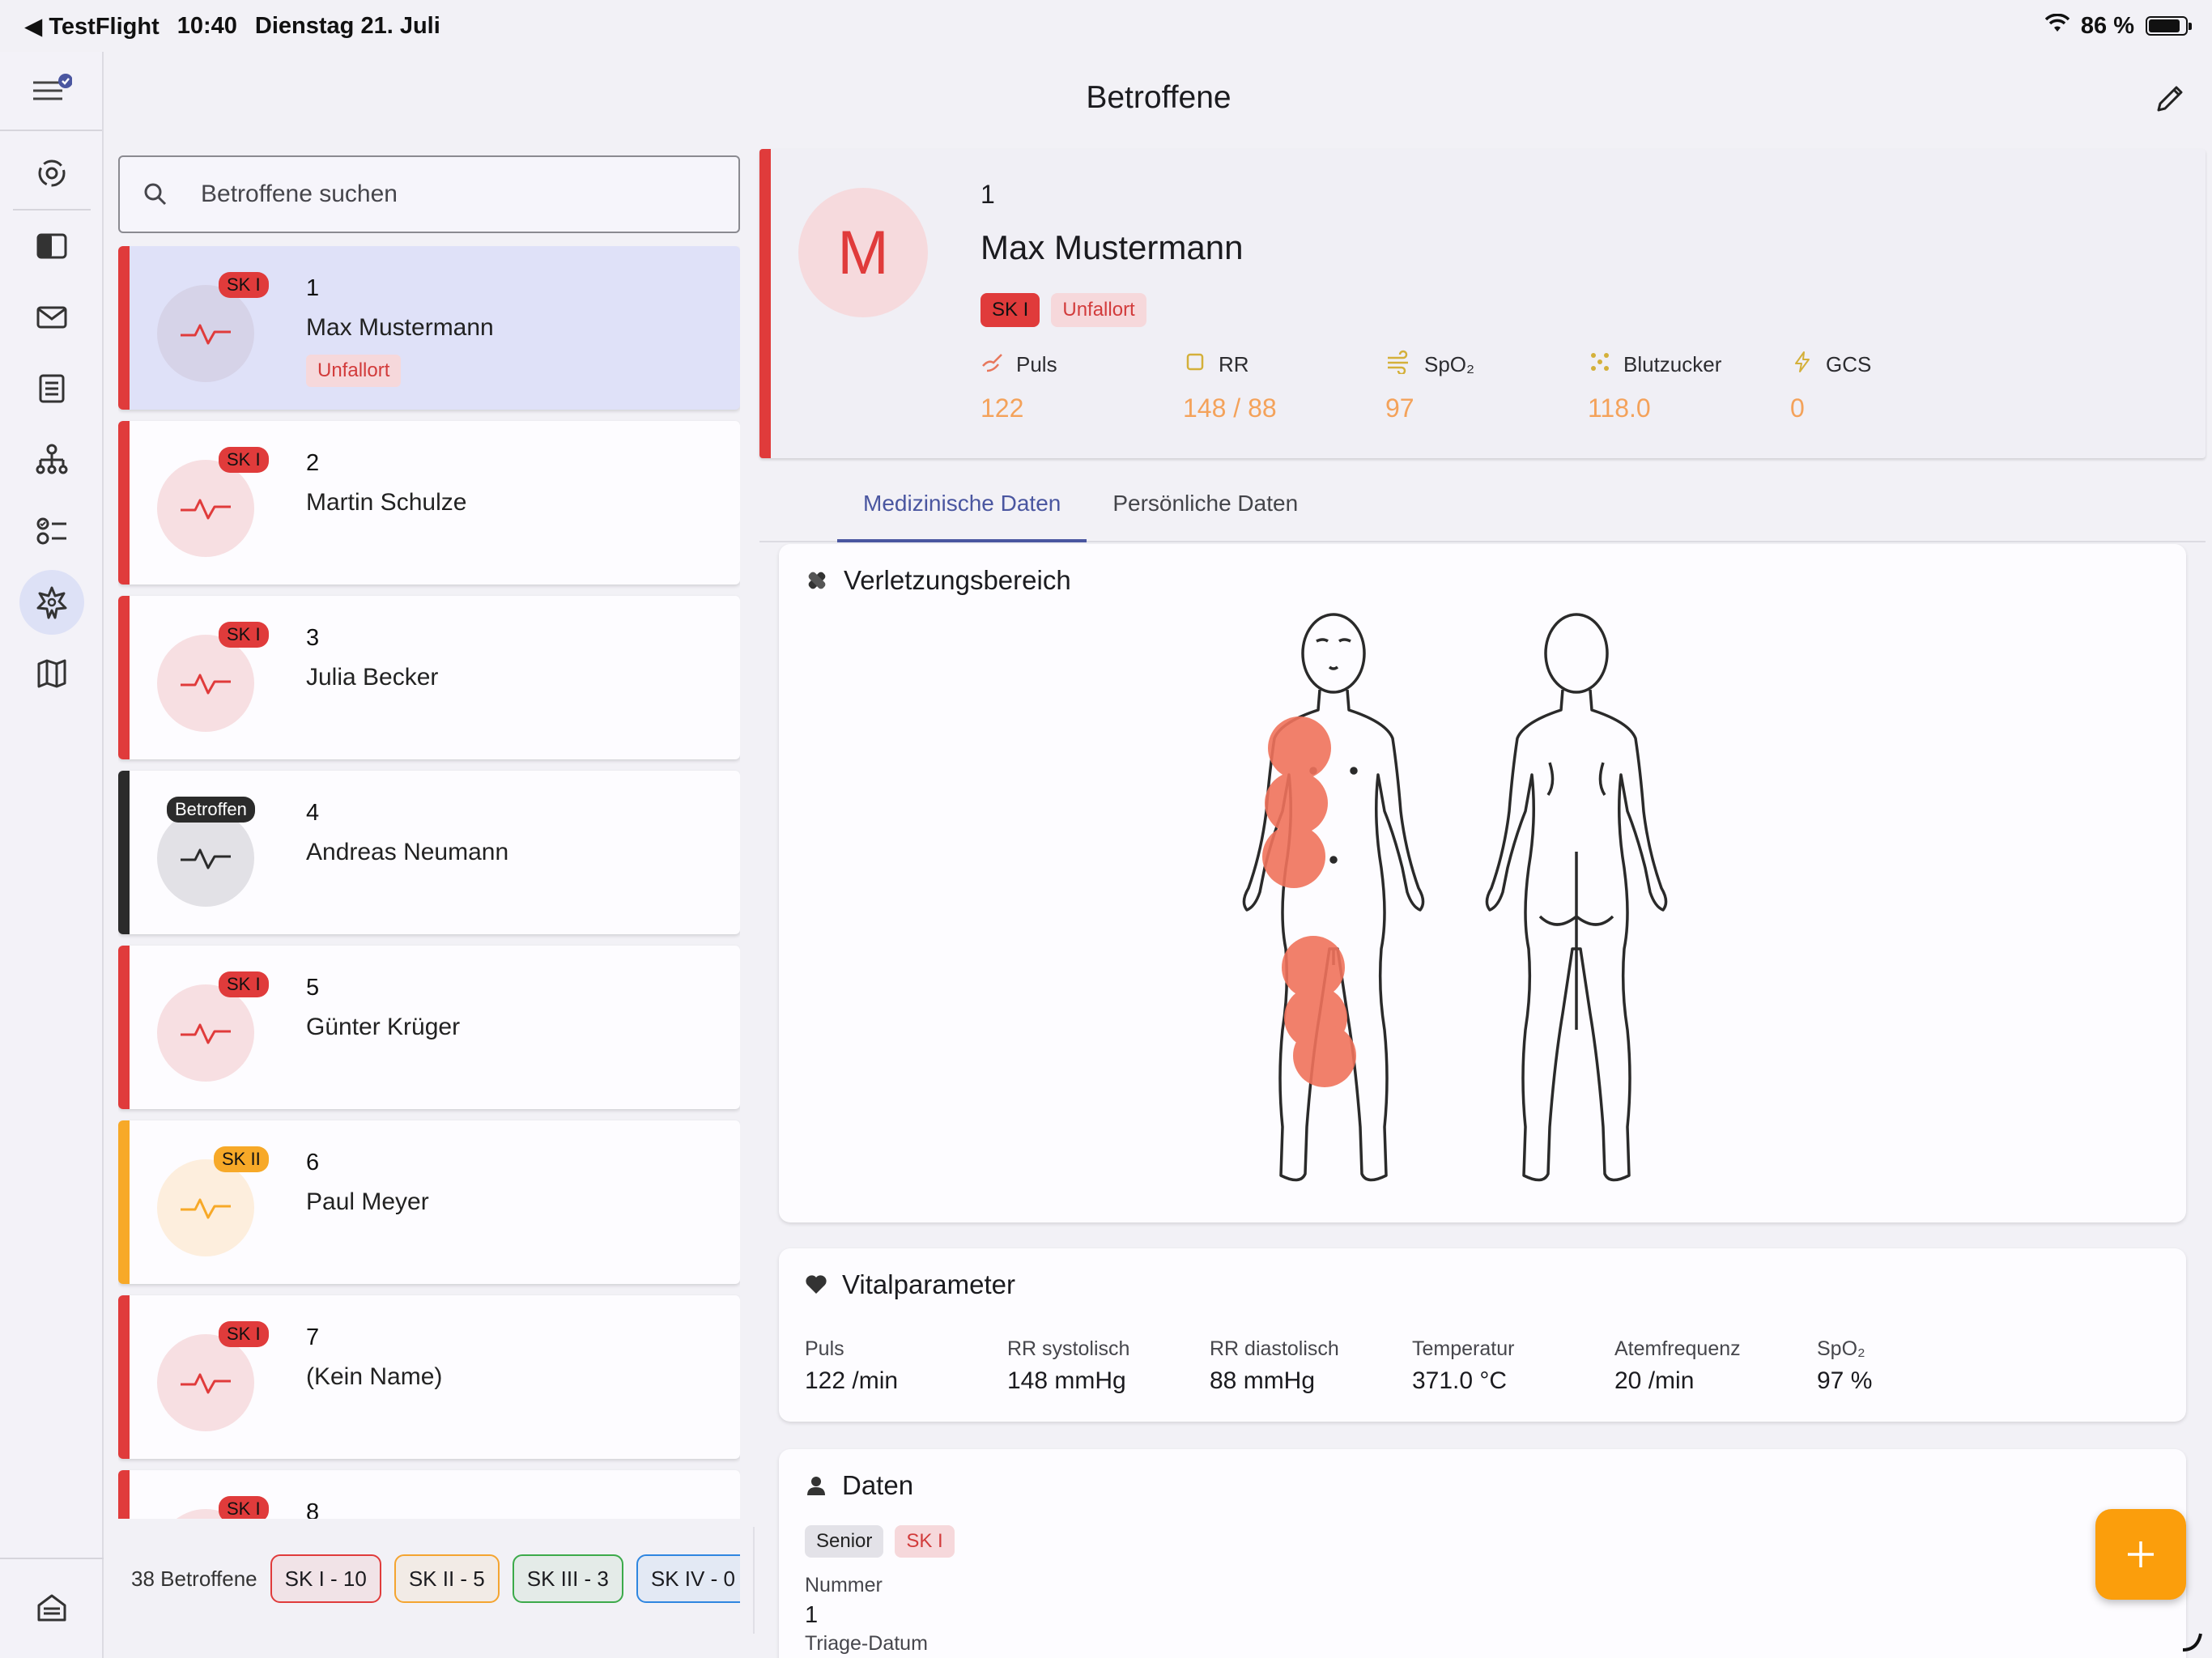  I want to click on patient-tags: SK I Unfallort, so click(1063, 310).